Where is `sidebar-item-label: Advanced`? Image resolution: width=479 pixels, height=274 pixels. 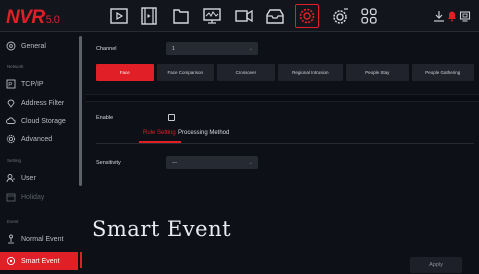
sidebar-item-label: Advanced is located at coordinates (37, 139).